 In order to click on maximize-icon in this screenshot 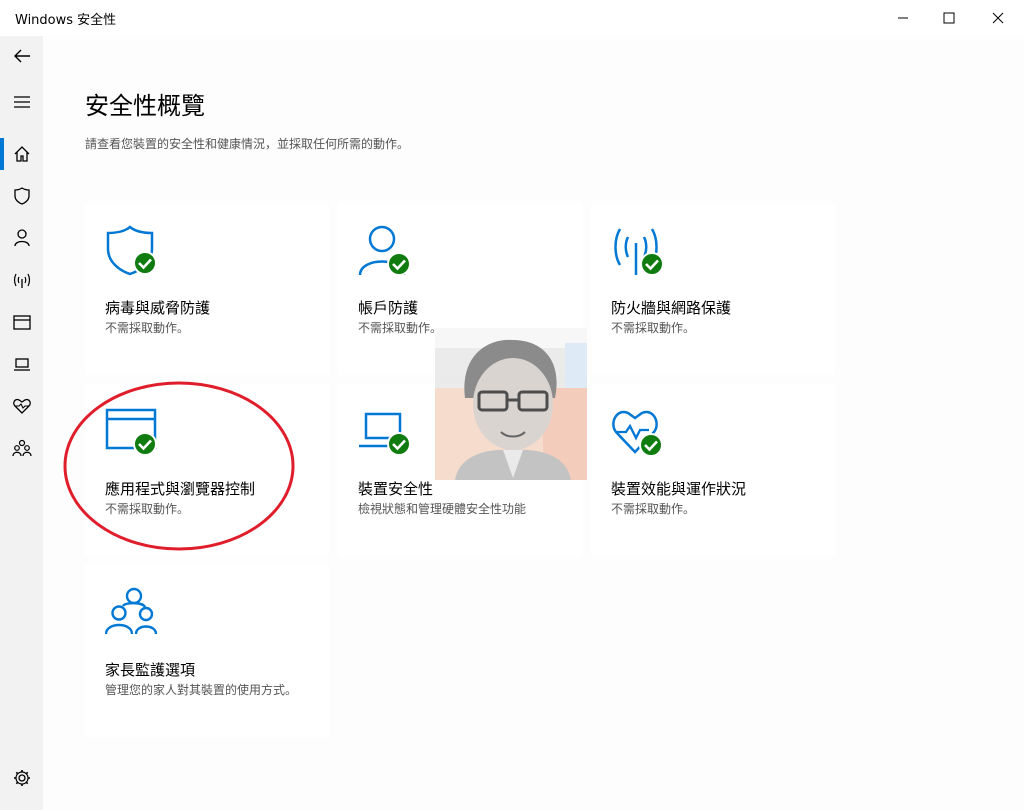, I will do `click(949, 18)`.